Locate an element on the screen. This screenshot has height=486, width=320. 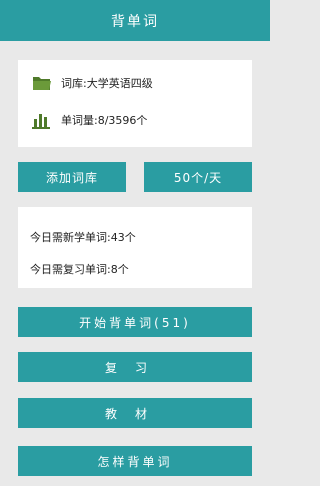
library-name-row: 词库:大学英语四级 is located at coordinates (92, 83).